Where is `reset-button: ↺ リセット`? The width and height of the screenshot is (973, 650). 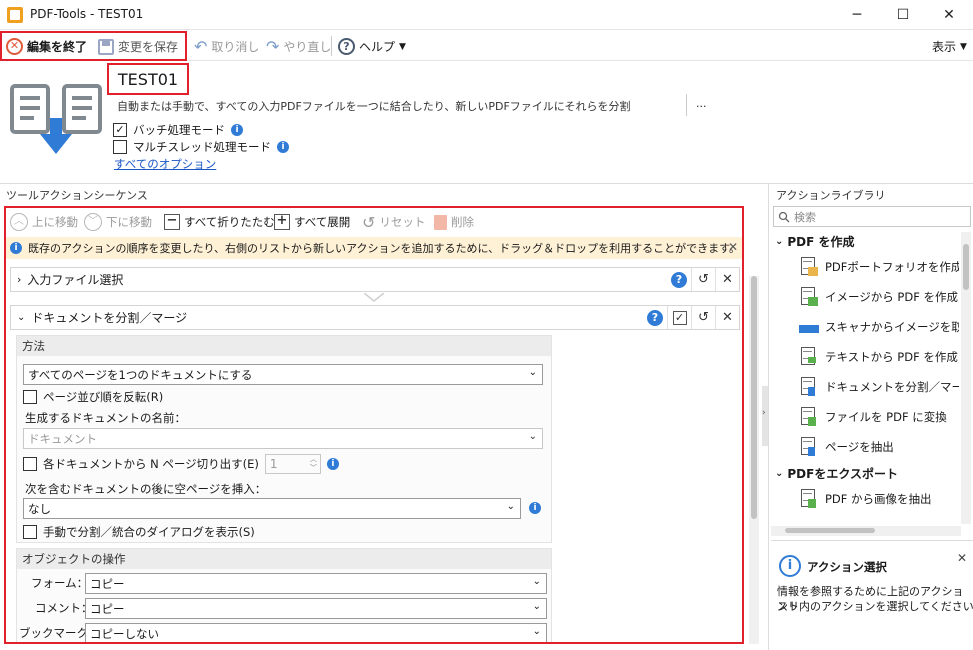 reset-button: ↺ リセット is located at coordinates (393, 222).